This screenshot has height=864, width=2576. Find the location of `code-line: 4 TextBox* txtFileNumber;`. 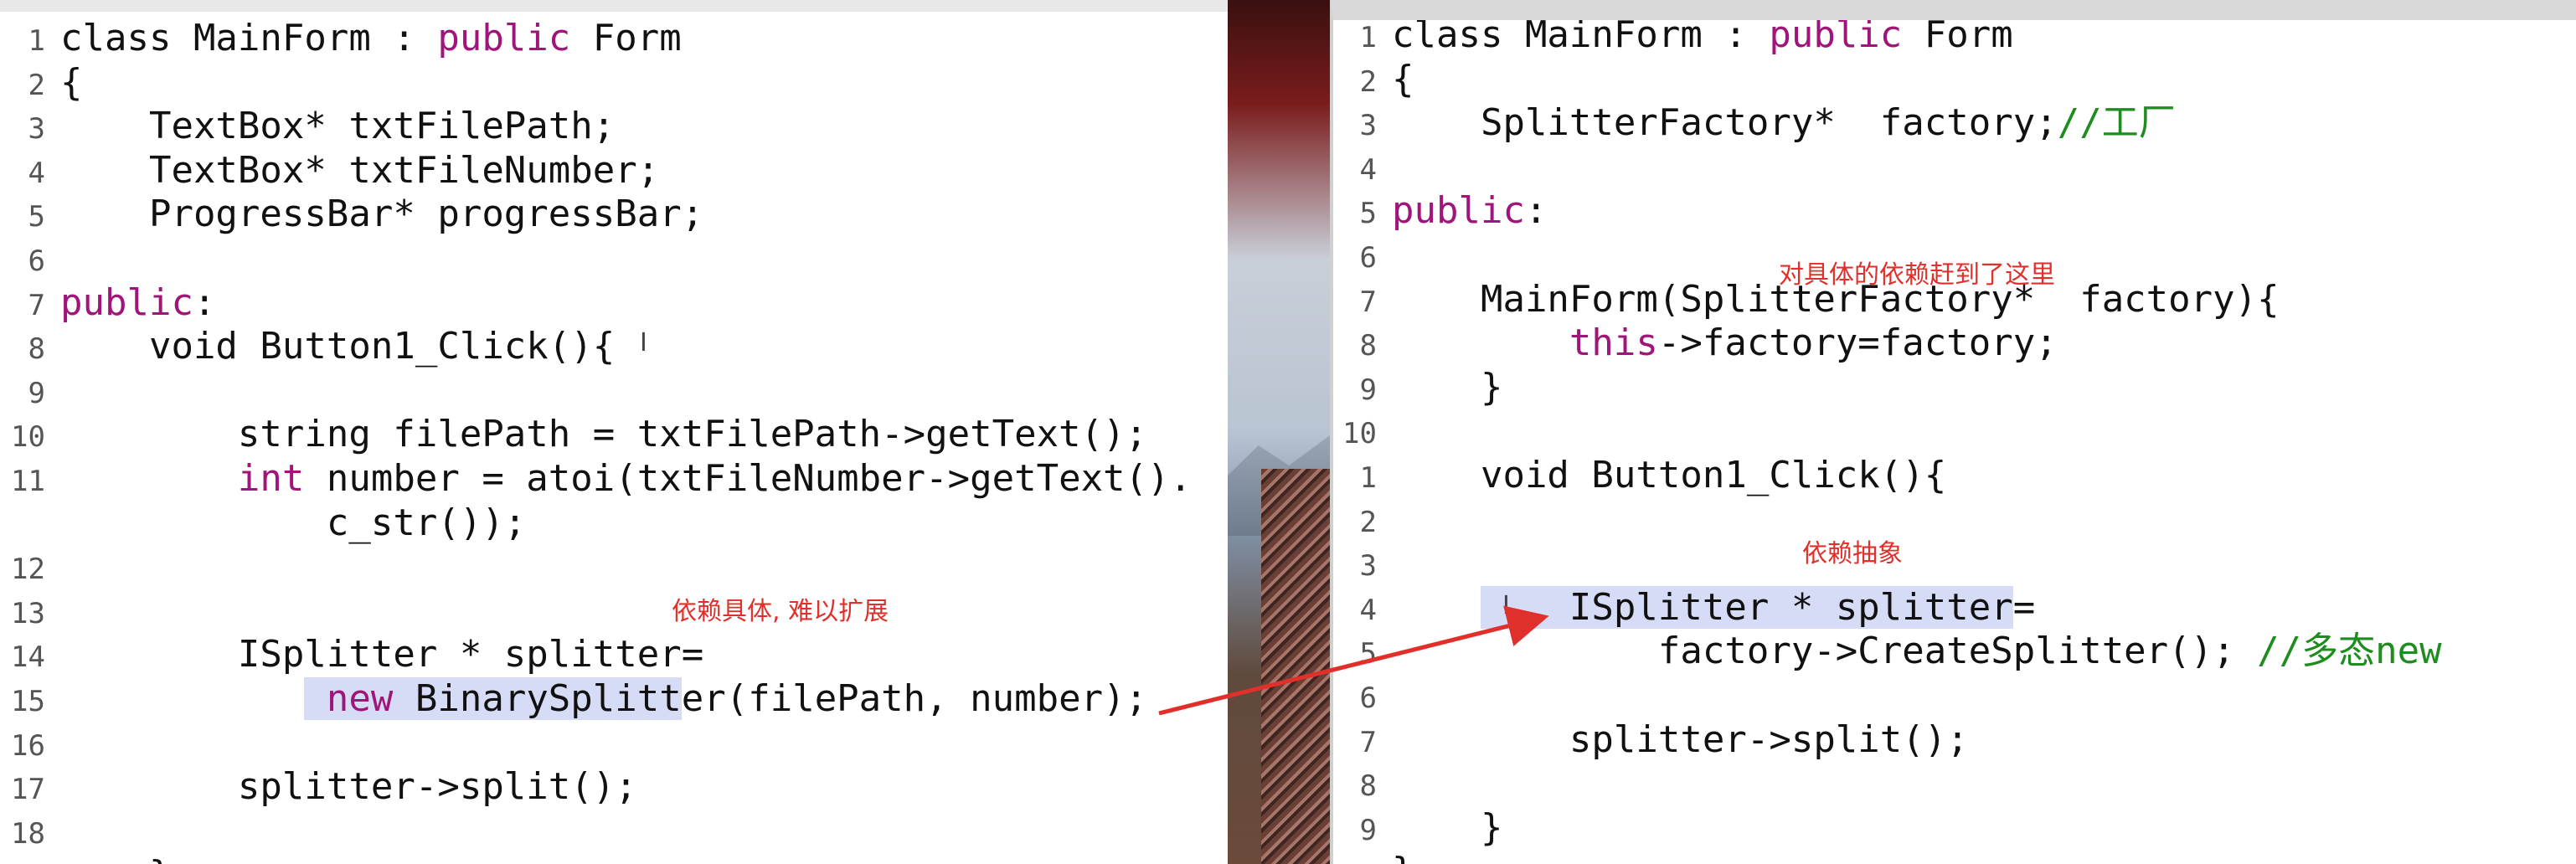

code-line: 4 TextBox* txtFileNumber; is located at coordinates (330, 170).